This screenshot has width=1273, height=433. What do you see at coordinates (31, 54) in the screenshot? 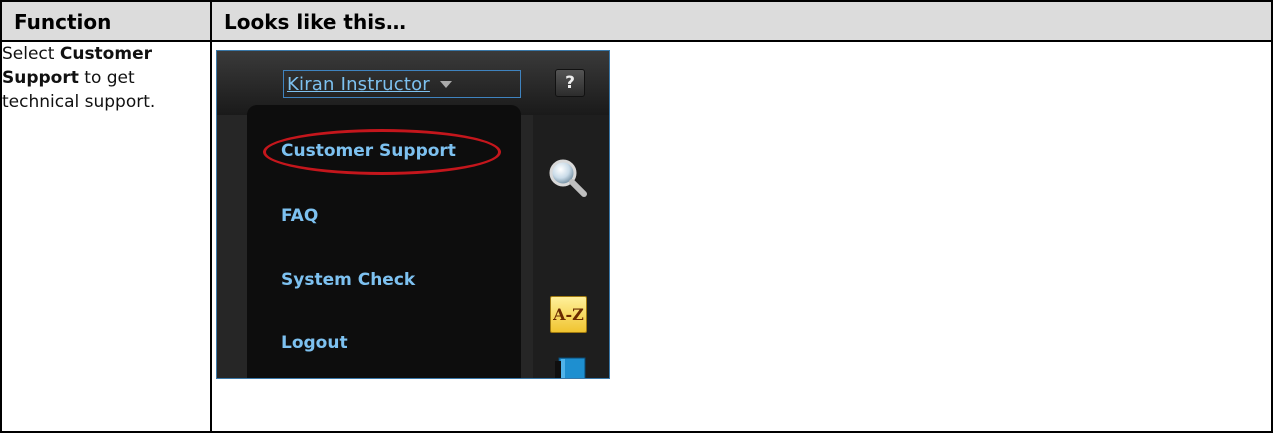
I see `instruction-prefix: Select` at bounding box center [31, 54].